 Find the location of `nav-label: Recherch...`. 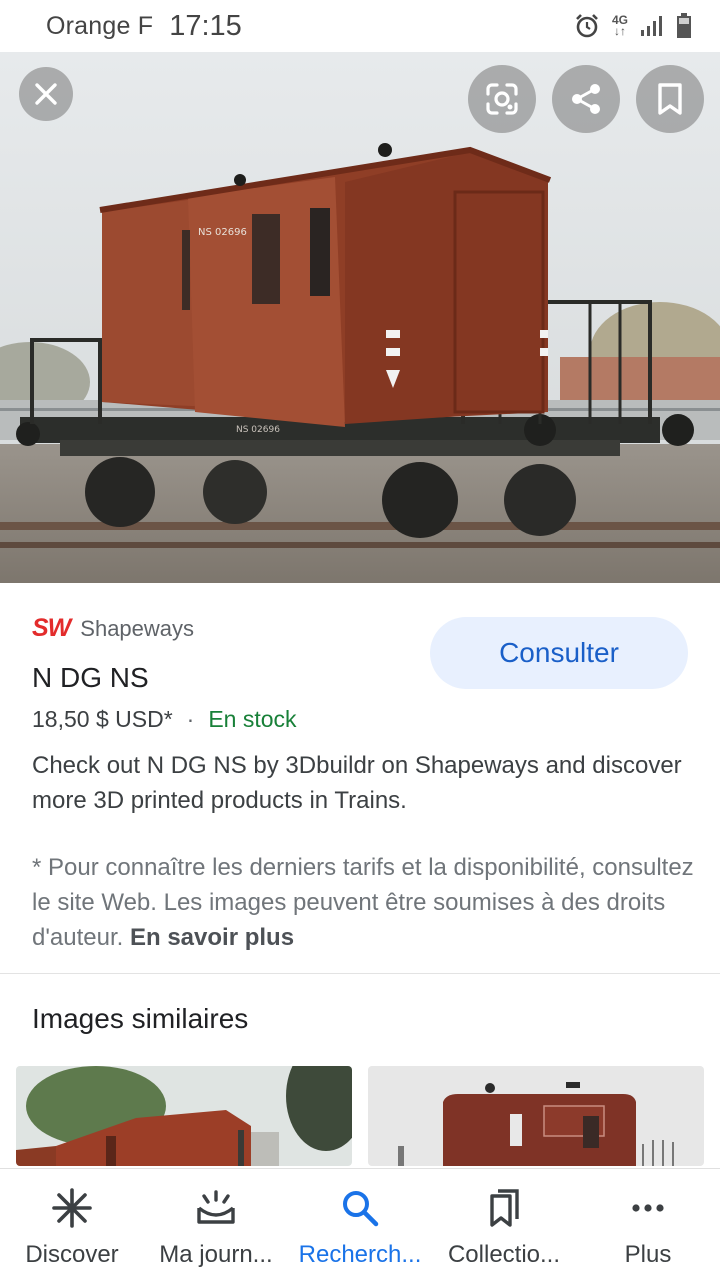

nav-label: Recherch... is located at coordinates (360, 1254).